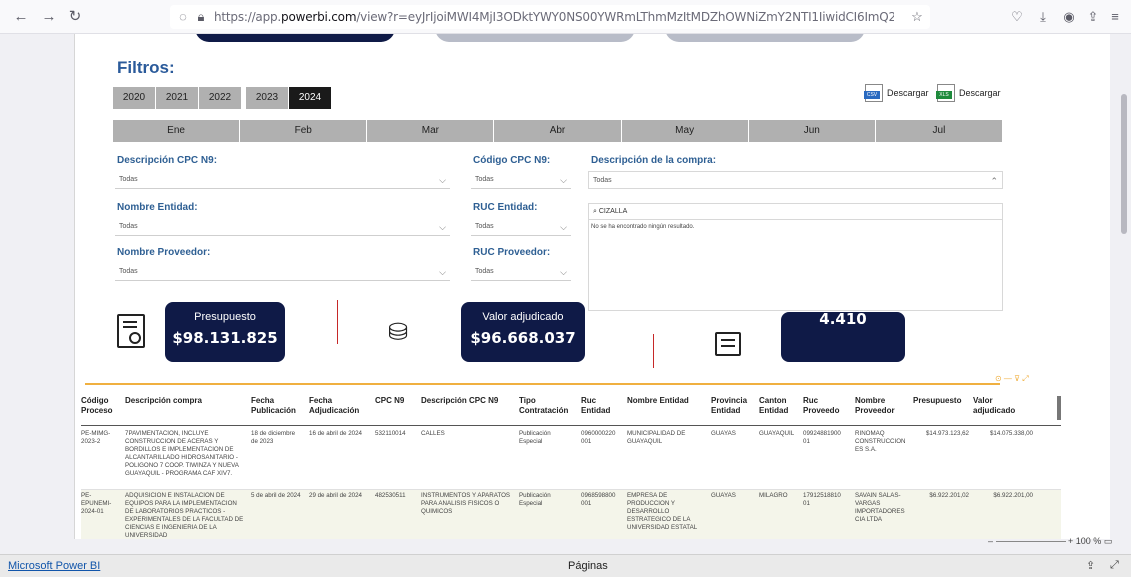 The height and width of the screenshot is (577, 1131). I want to click on zoom-in-icon: +, so click(1071, 541).